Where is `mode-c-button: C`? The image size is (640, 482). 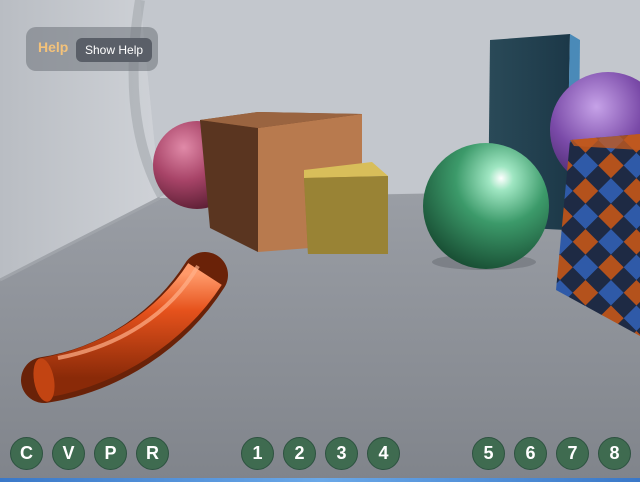 mode-c-button: C is located at coordinates (26, 453).